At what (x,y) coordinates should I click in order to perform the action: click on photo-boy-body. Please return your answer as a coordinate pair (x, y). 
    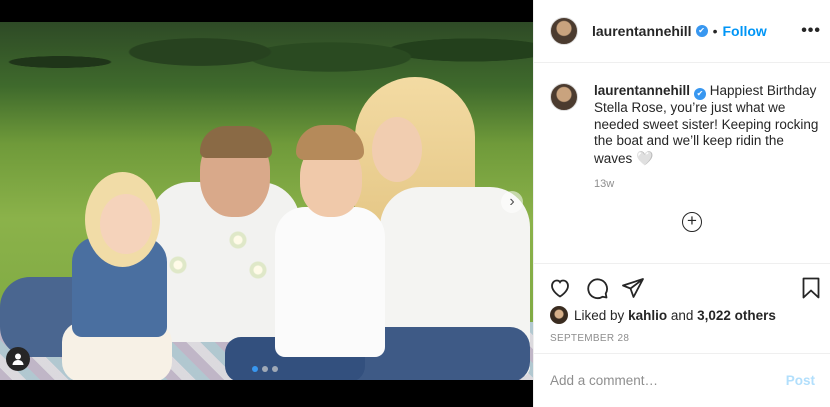
    Looking at the image, I should click on (330, 282).